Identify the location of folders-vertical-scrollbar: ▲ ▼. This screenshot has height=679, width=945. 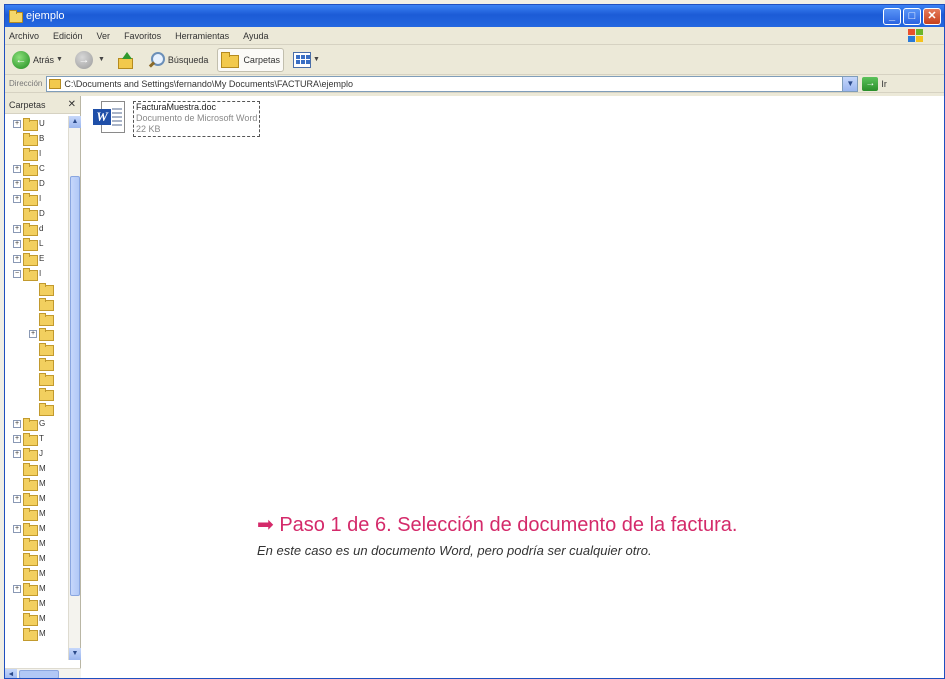
(74, 388).